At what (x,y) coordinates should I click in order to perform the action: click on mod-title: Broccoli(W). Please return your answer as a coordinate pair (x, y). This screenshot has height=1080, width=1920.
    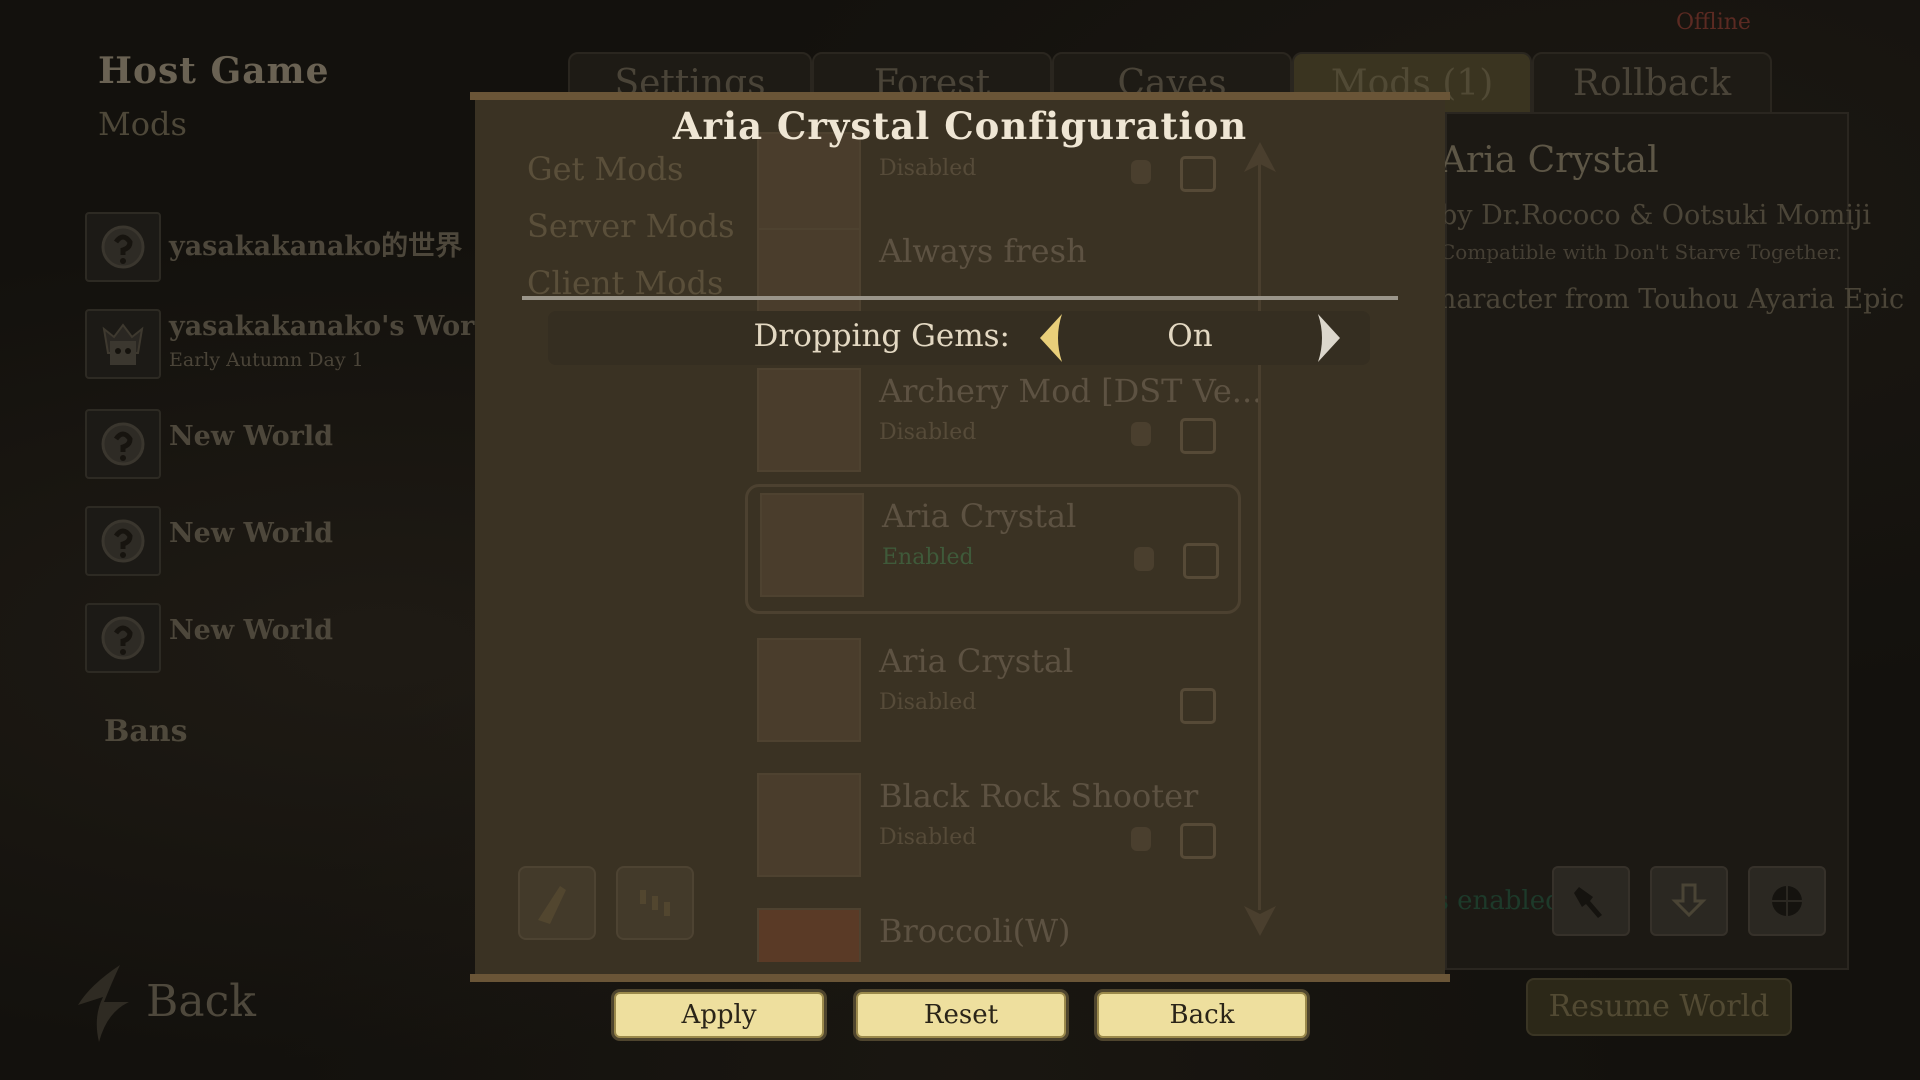
    Looking at the image, I should click on (975, 931).